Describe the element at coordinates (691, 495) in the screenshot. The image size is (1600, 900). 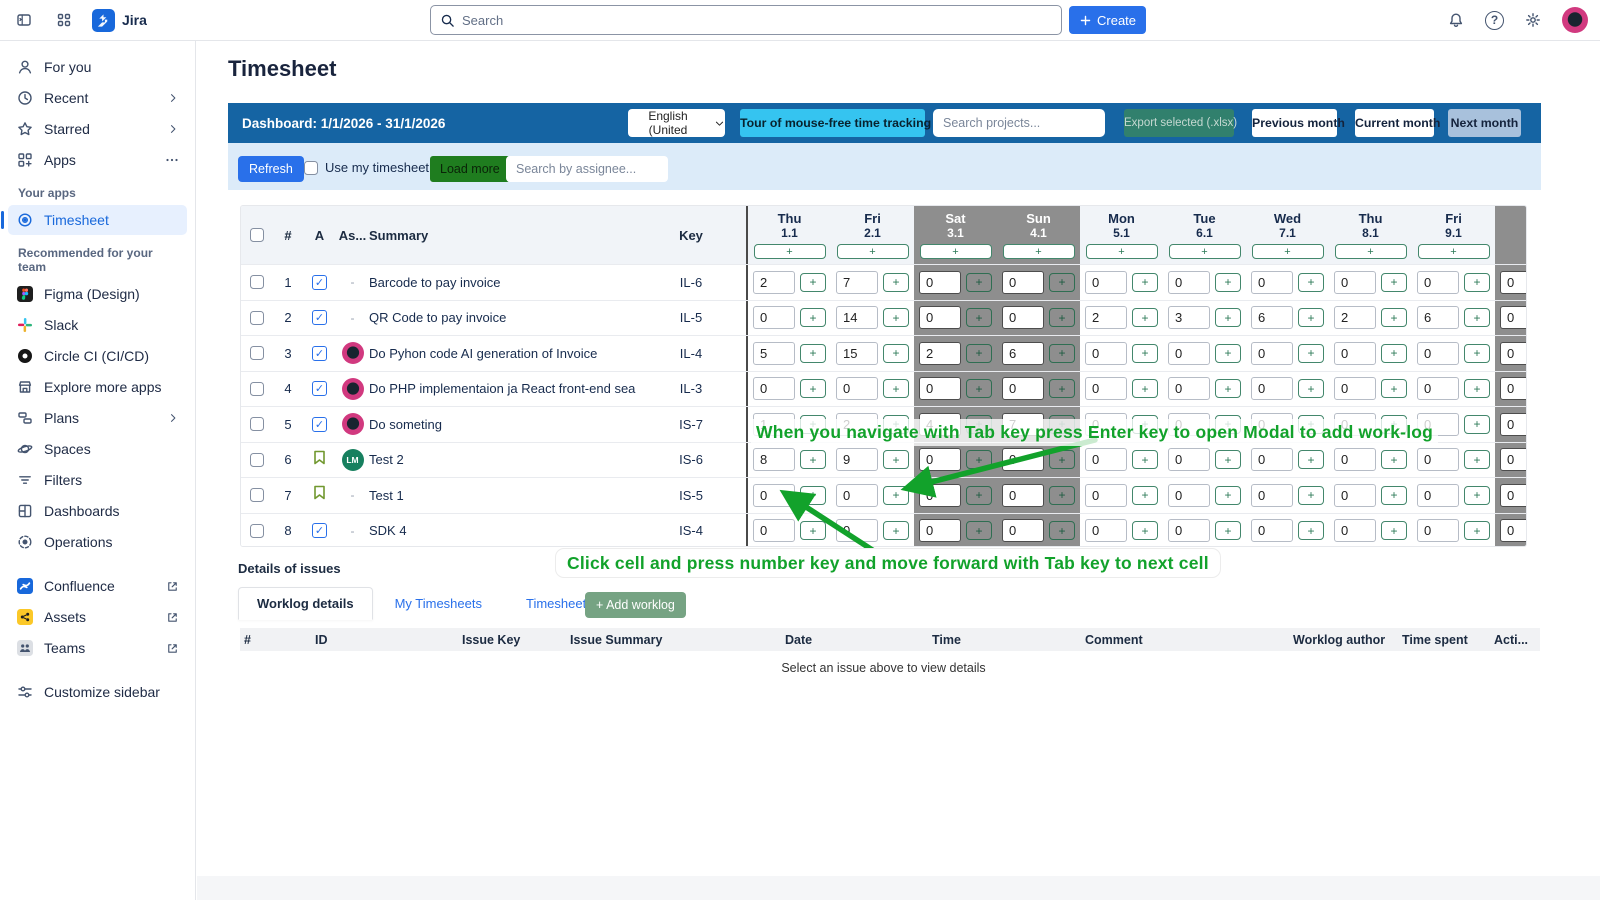
I see `issue-key: IS-5` at that location.